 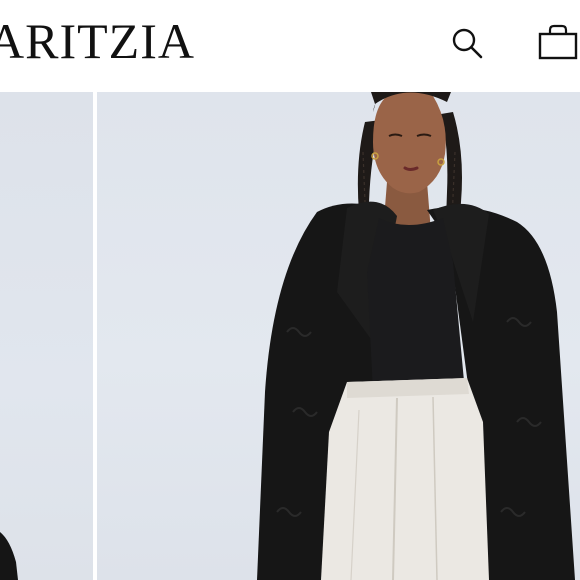 What do you see at coordinates (46, 336) in the screenshot?
I see `product-image-previous` at bounding box center [46, 336].